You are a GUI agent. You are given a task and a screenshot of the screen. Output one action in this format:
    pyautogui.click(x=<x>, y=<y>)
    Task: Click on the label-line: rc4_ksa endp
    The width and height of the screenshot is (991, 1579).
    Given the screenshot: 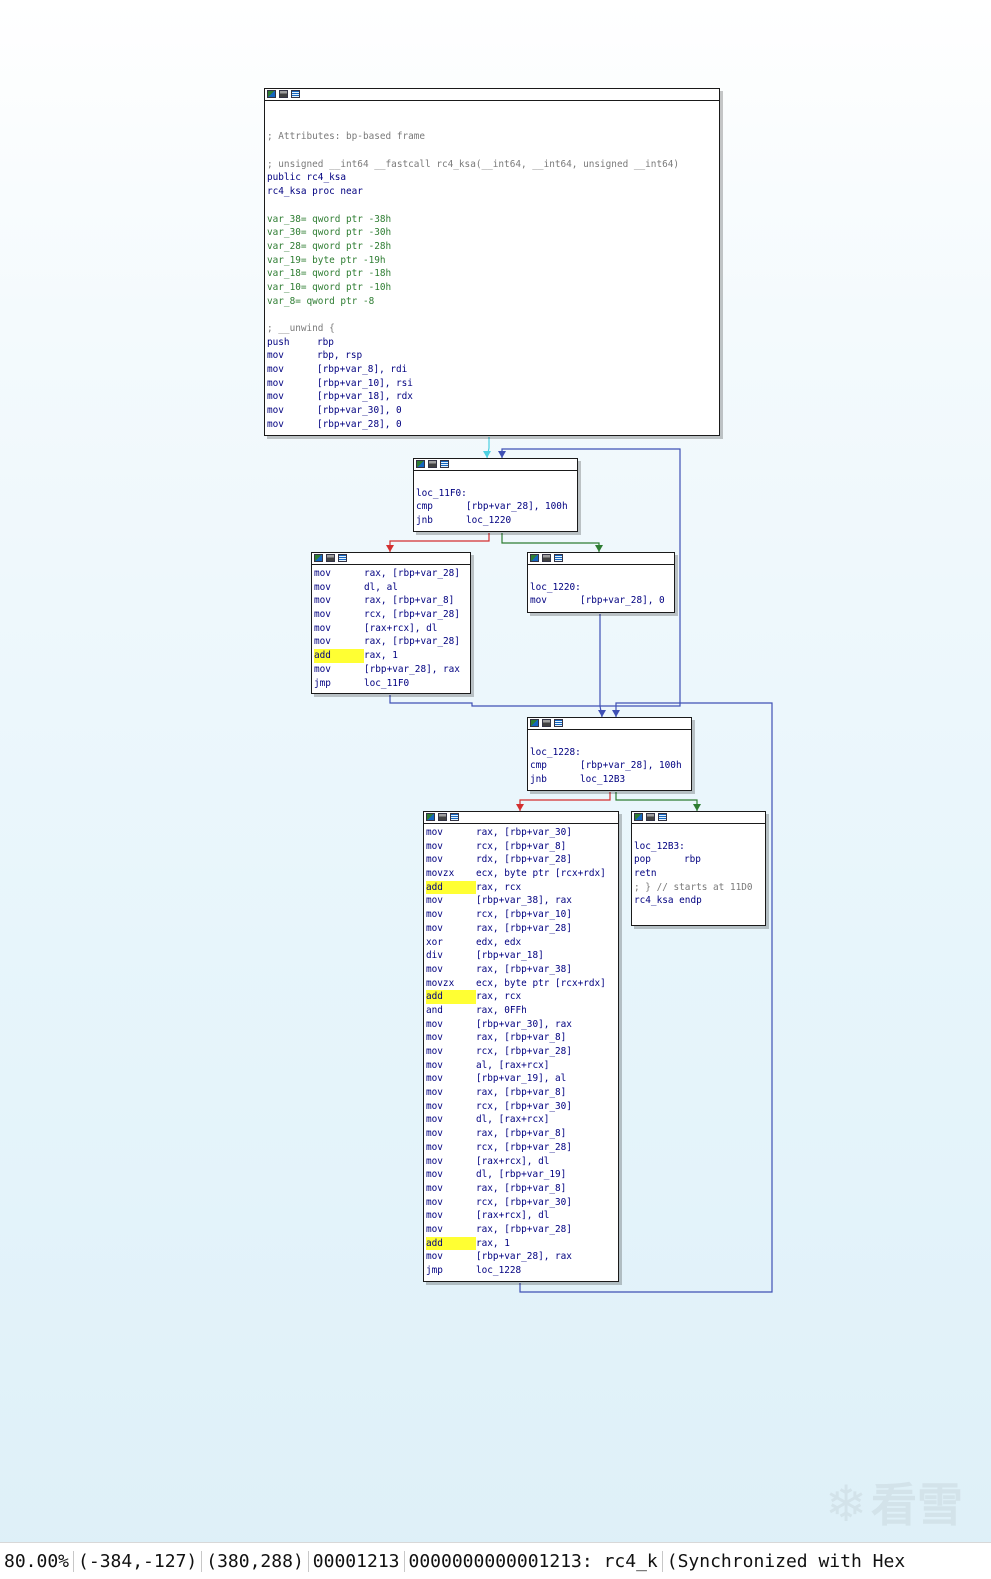 What is the action you would take?
    pyautogui.click(x=668, y=901)
    